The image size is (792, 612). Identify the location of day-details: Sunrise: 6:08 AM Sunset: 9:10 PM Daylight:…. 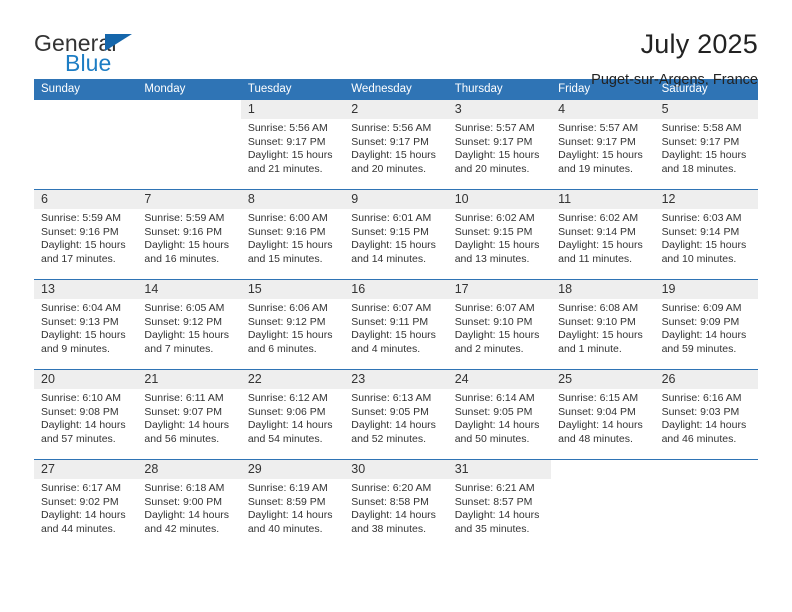
(602, 327).